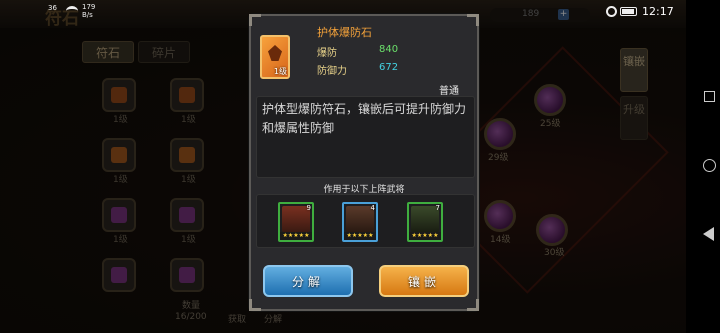  Describe the element at coordinates (280, 71) in the screenshot. I see `item-level: 1级` at that location.